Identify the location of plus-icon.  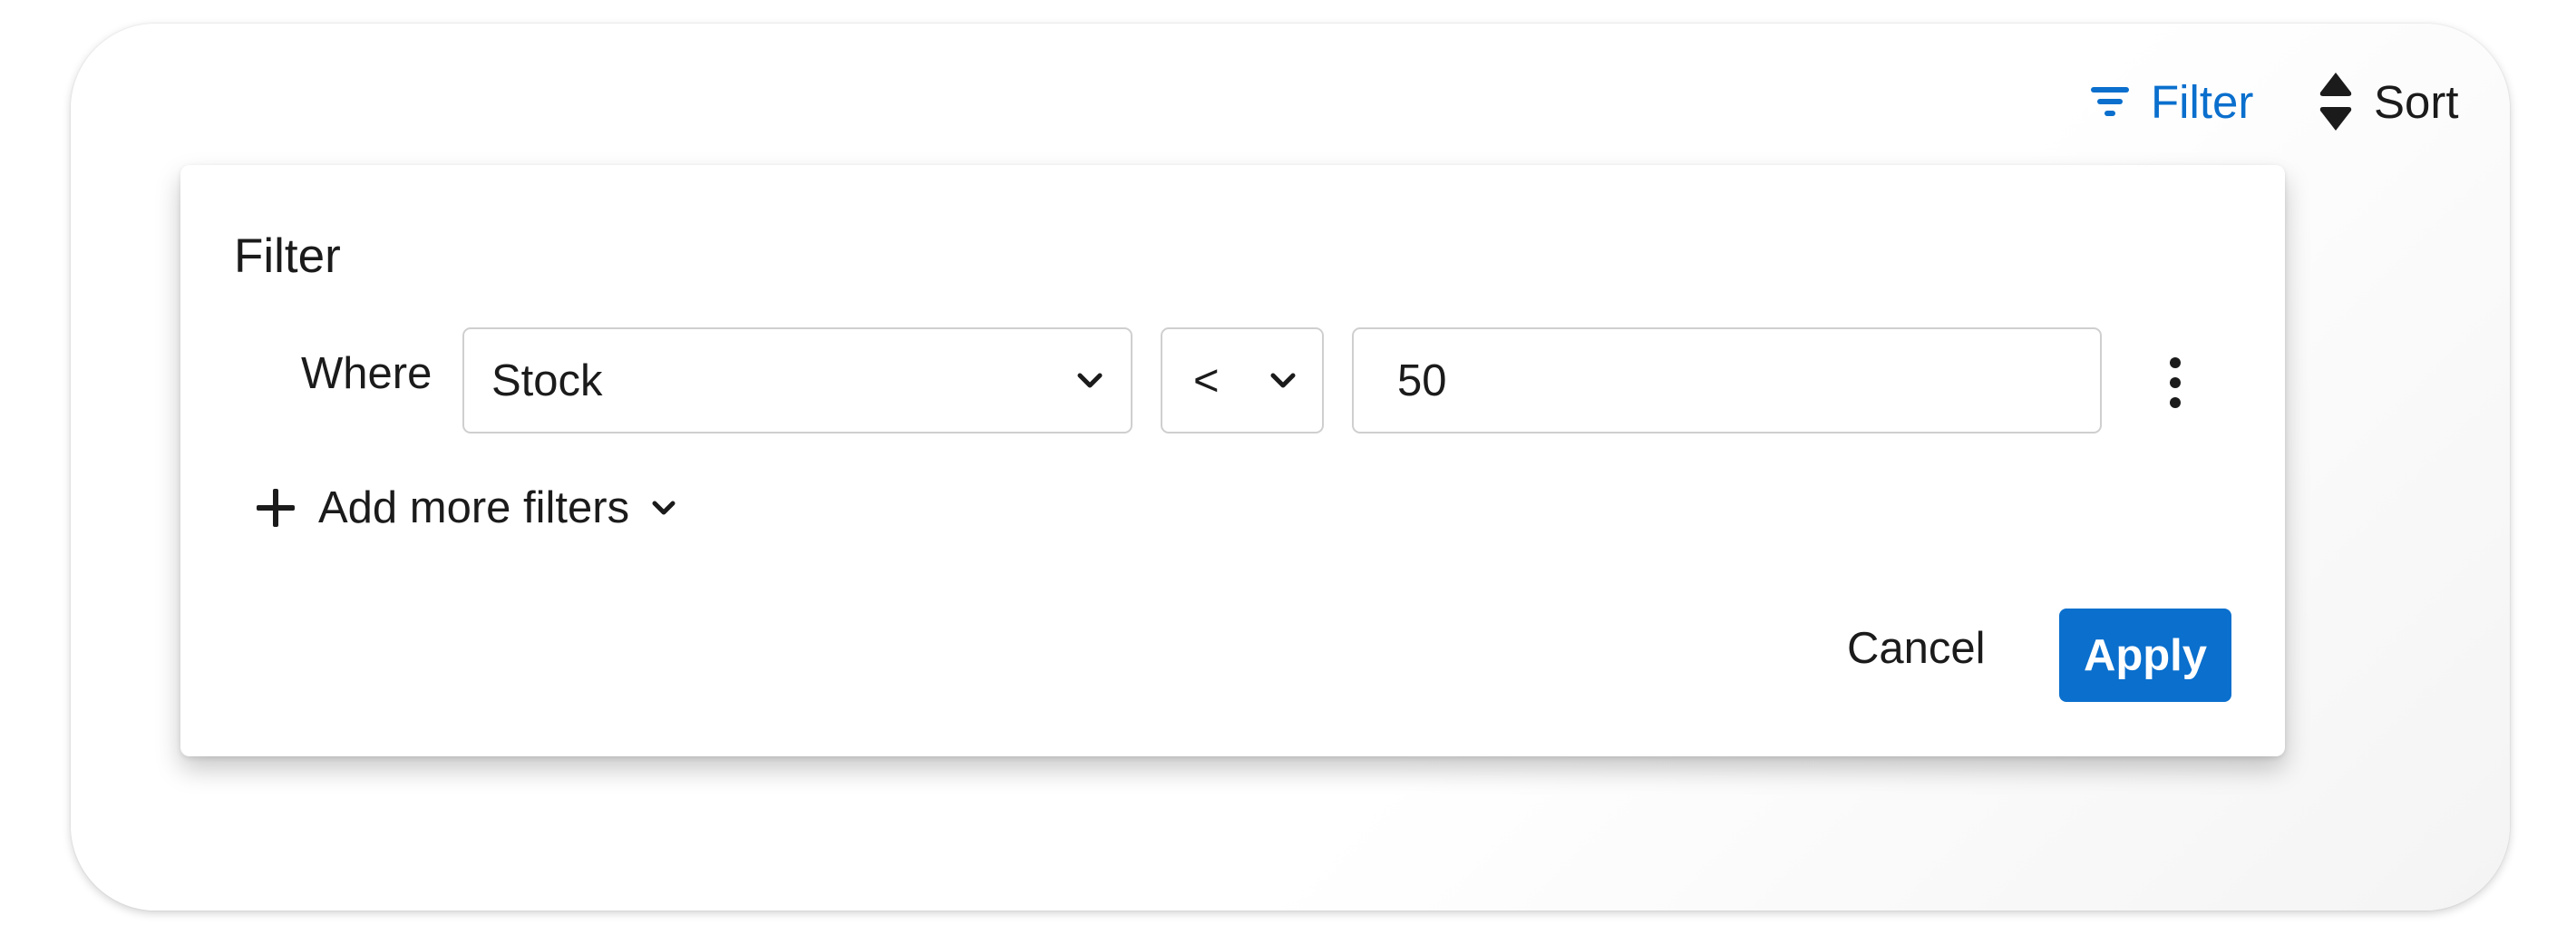
(276, 508).